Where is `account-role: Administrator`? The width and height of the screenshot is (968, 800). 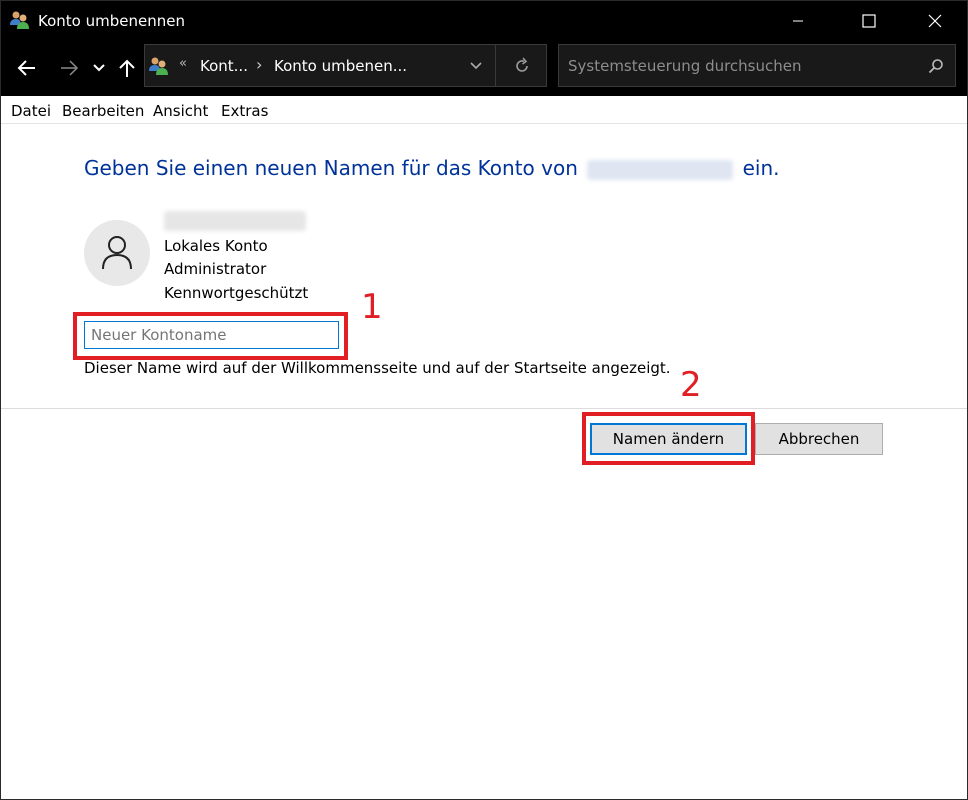
account-role: Administrator is located at coordinates (215, 269).